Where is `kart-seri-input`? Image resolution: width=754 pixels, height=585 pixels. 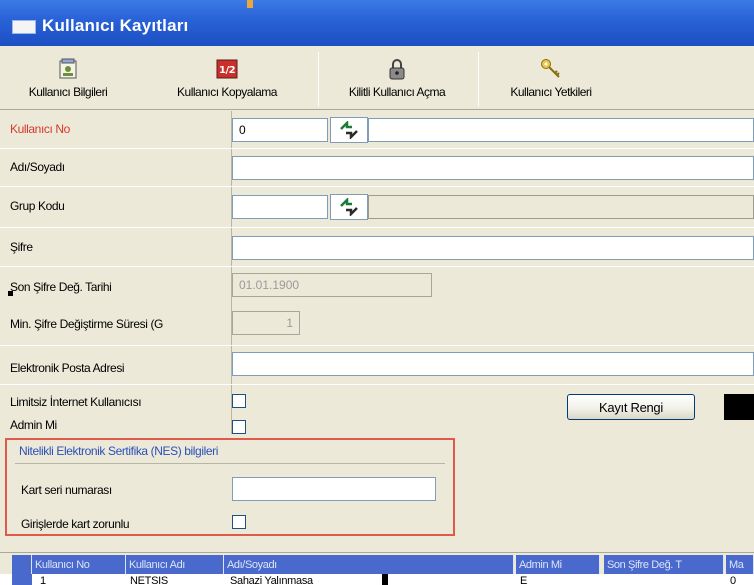
kart-seri-input is located at coordinates (334, 489).